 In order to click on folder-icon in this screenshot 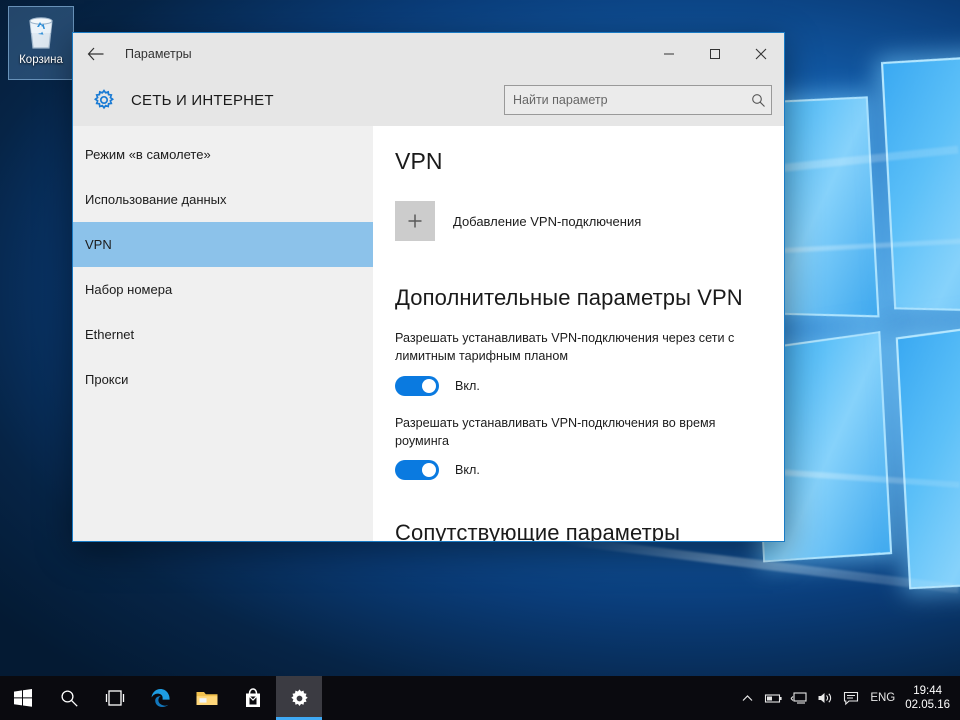, I will do `click(207, 698)`.